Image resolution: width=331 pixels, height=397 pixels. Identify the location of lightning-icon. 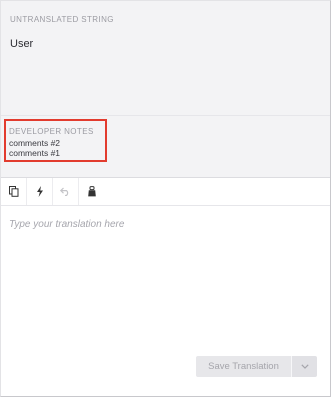
(39, 191).